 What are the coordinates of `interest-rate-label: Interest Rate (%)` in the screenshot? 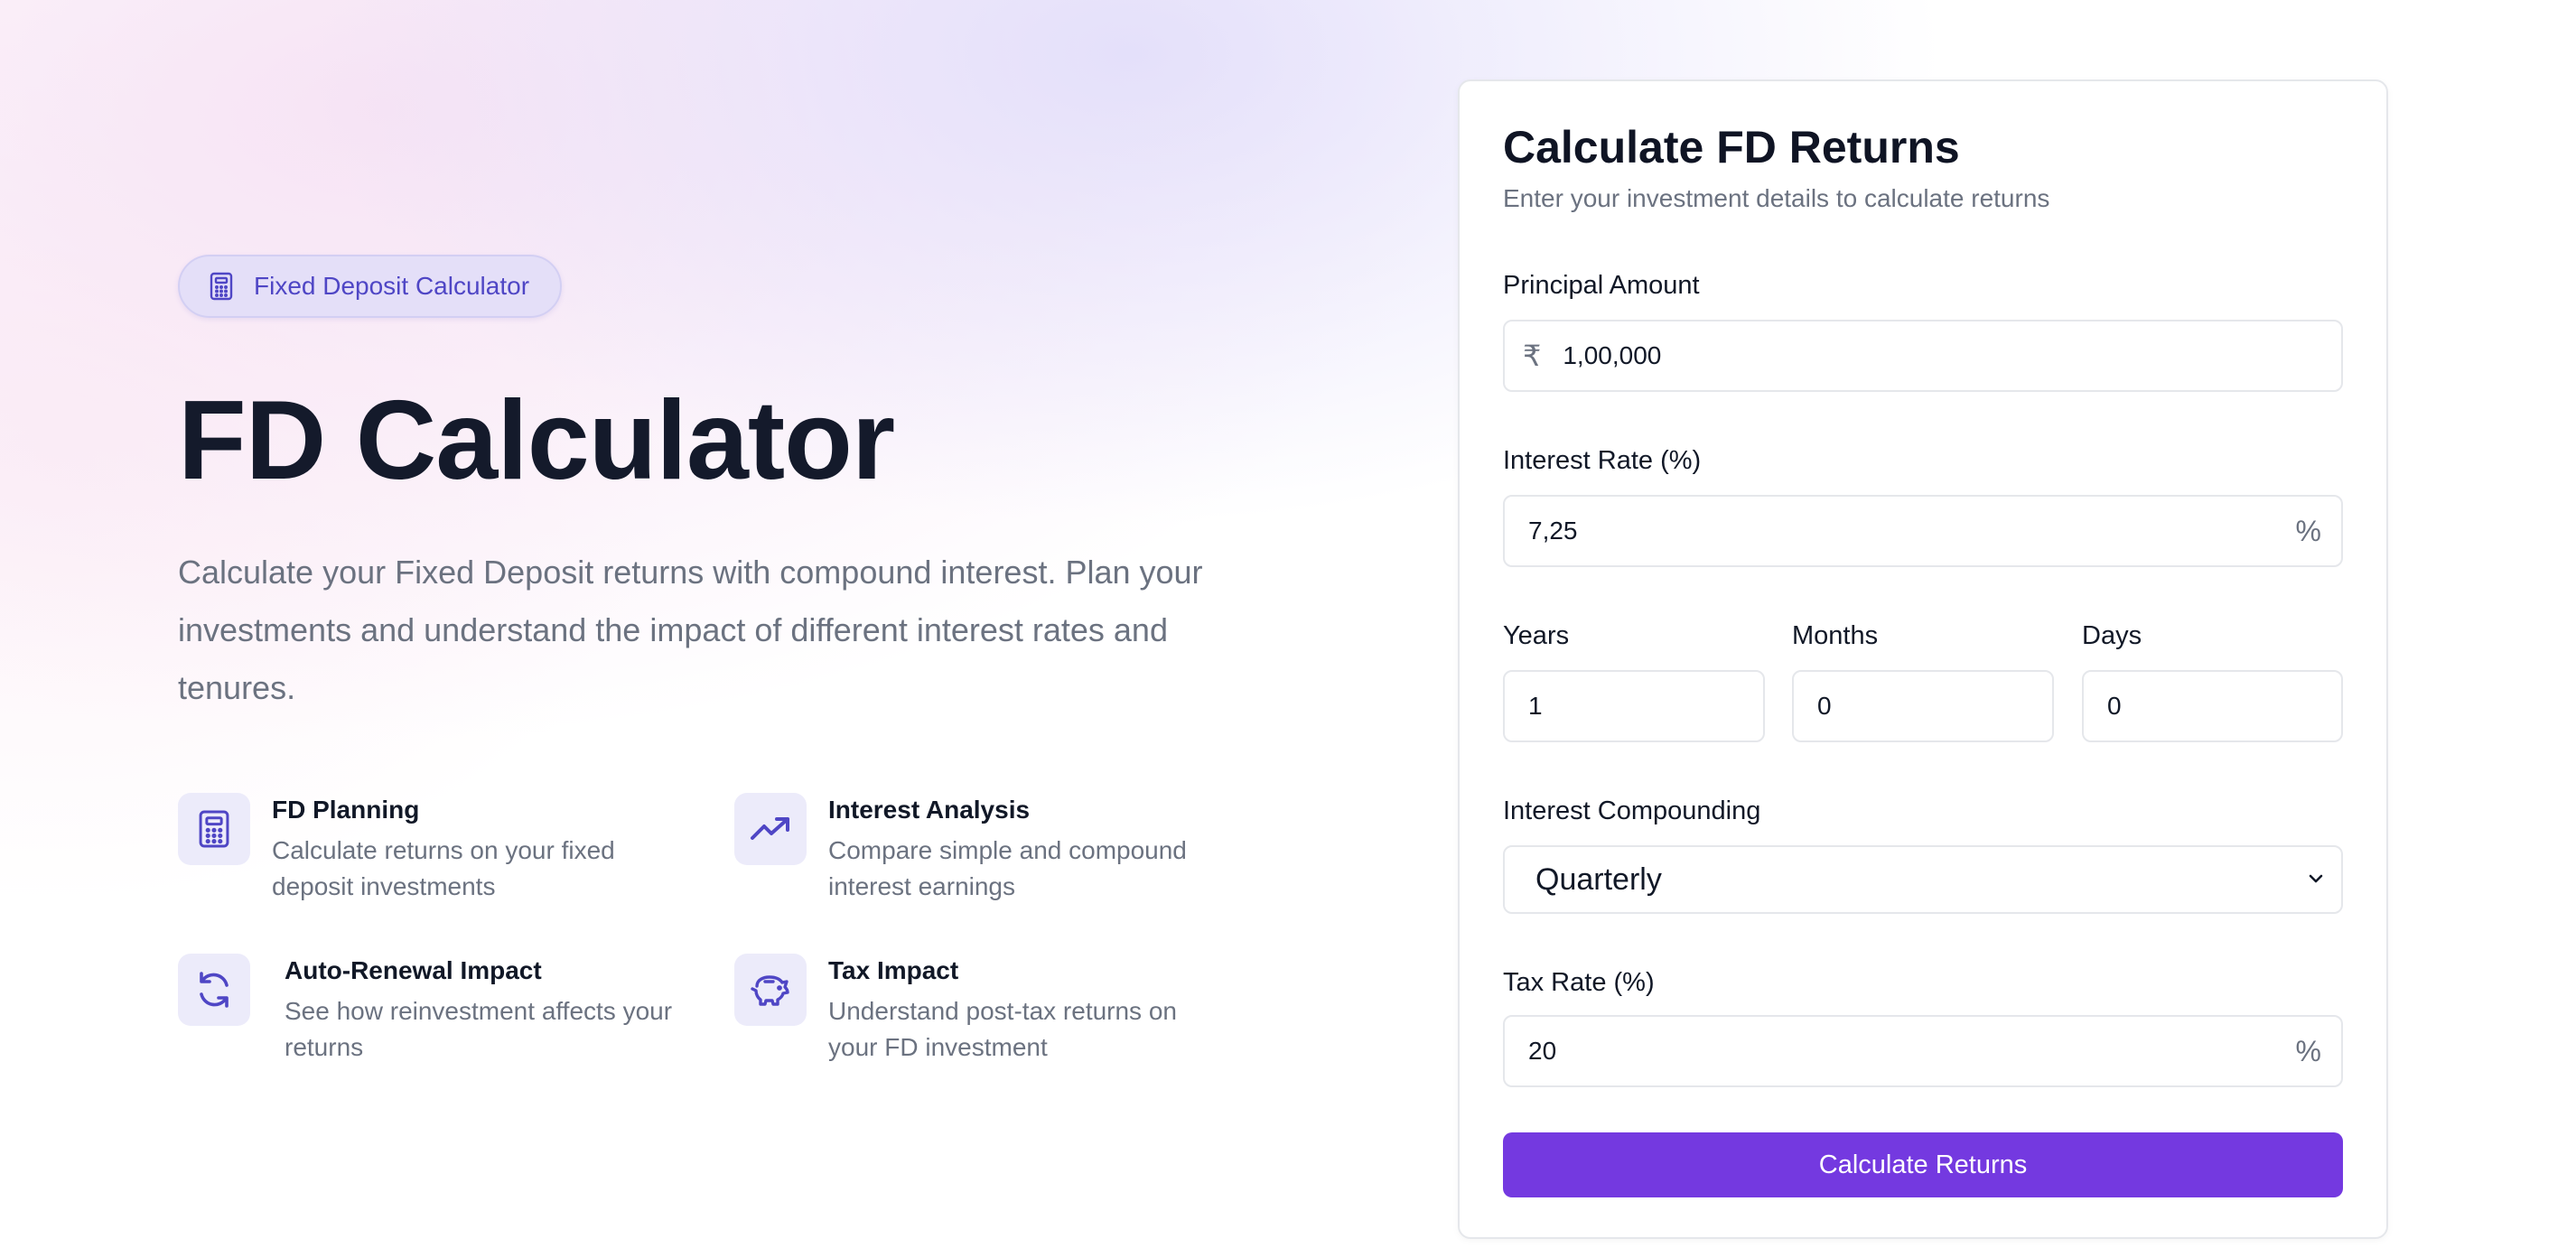 It's located at (1602, 460).